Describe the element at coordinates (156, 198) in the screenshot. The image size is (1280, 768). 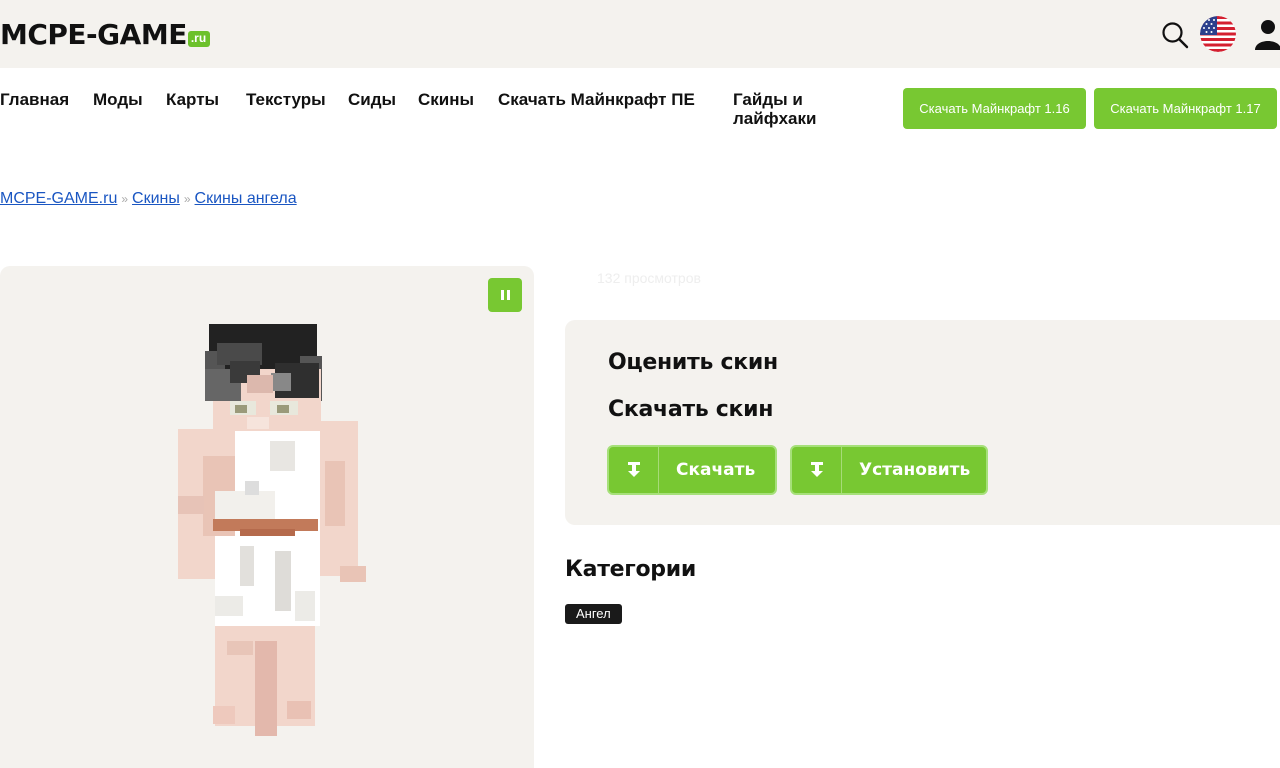
I see `breadcrumb-skins-link: Скины` at that location.